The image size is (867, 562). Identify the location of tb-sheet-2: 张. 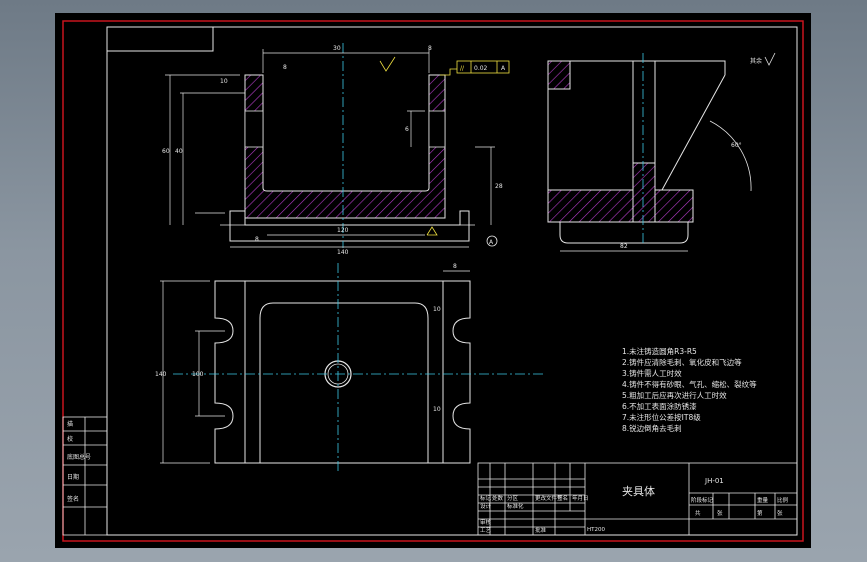
(720, 513).